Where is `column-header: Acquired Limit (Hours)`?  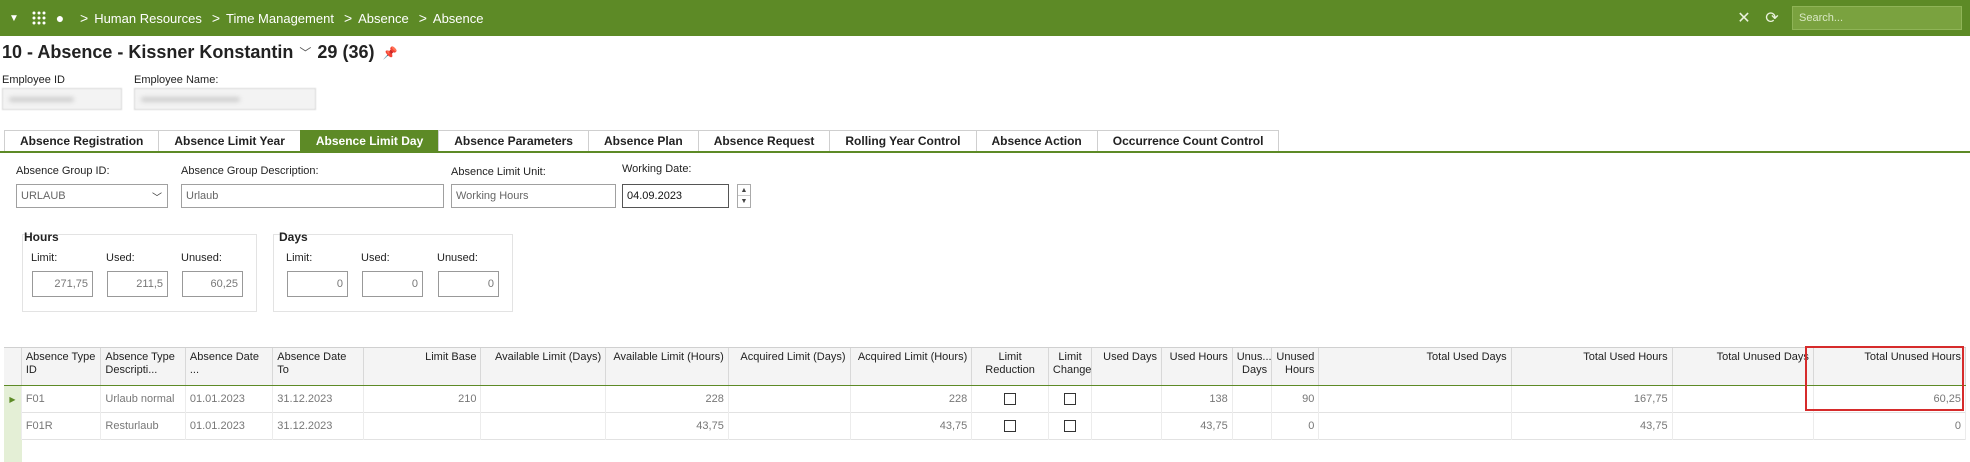 column-header: Acquired Limit (Hours) is located at coordinates (912, 366).